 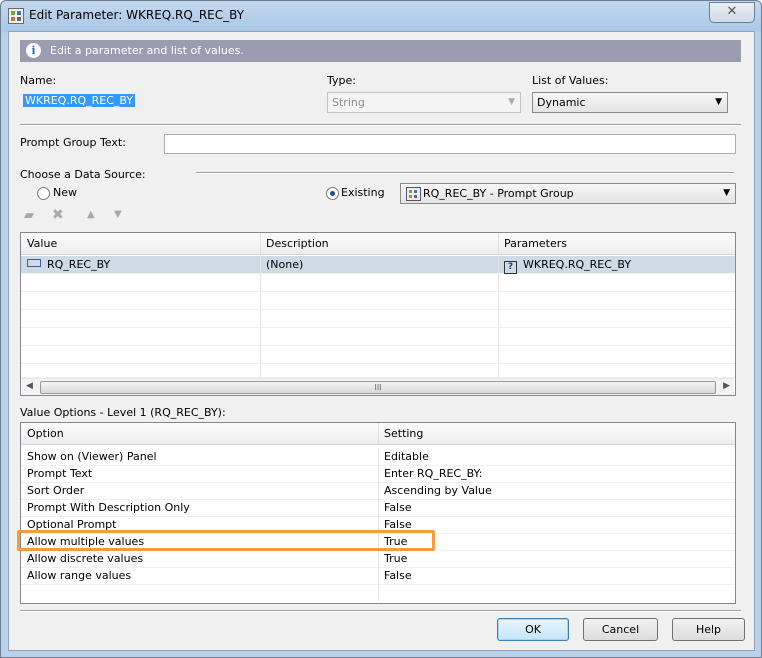 What do you see at coordinates (438, 490) in the screenshot?
I see `setting-cell: Ascending by Value` at bounding box center [438, 490].